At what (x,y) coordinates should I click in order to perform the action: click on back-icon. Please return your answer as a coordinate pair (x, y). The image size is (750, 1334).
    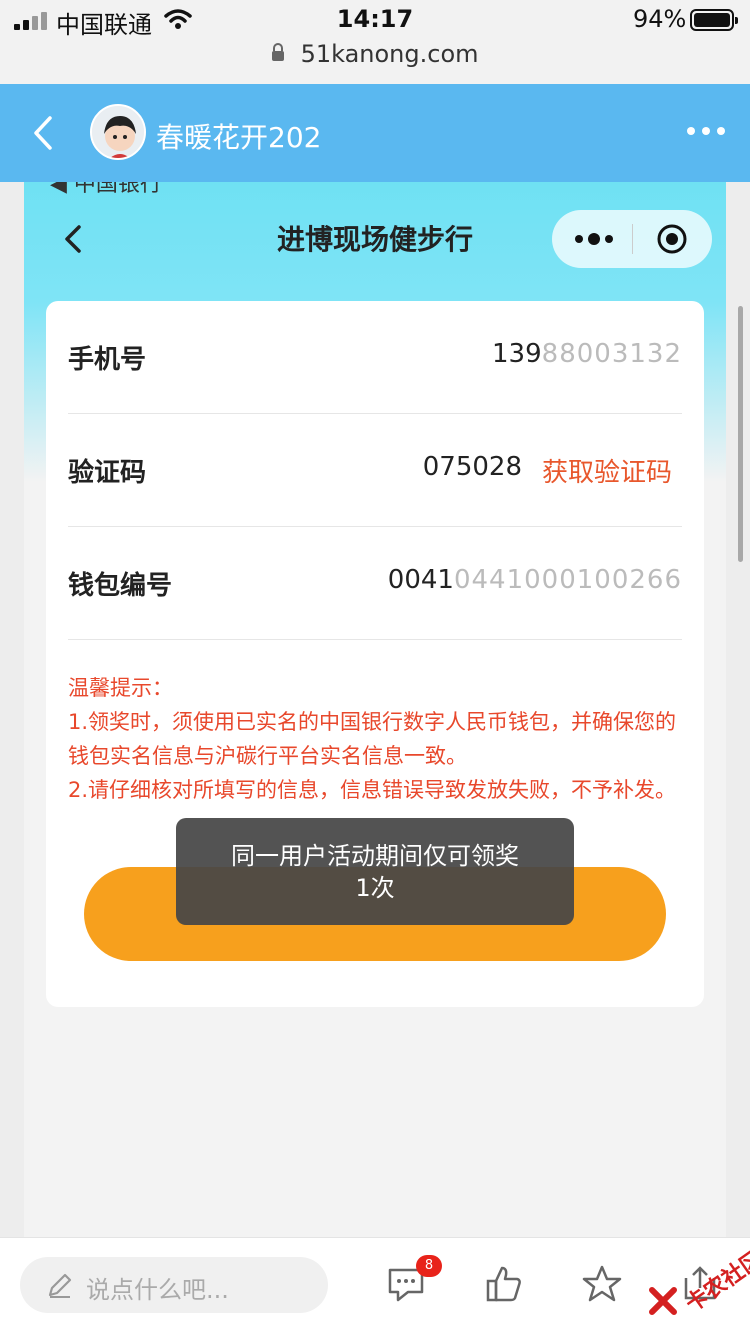
    Looking at the image, I should click on (43, 133).